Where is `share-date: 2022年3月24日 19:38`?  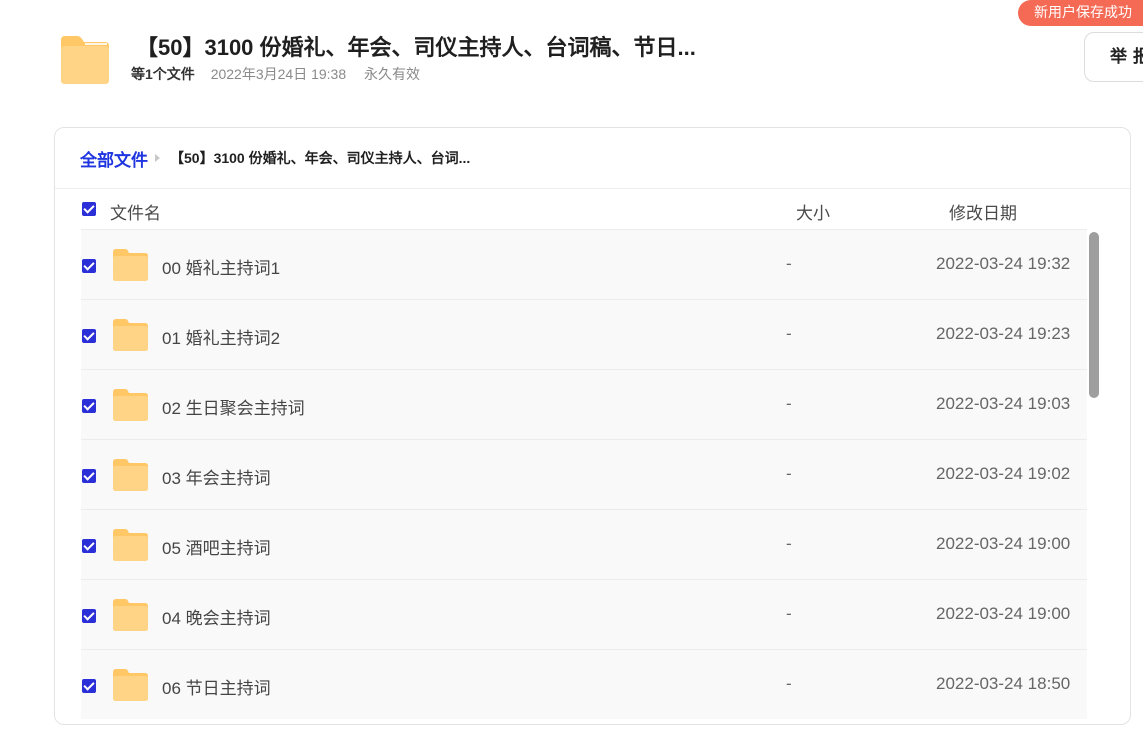
share-date: 2022年3月24日 19:38 is located at coordinates (278, 74).